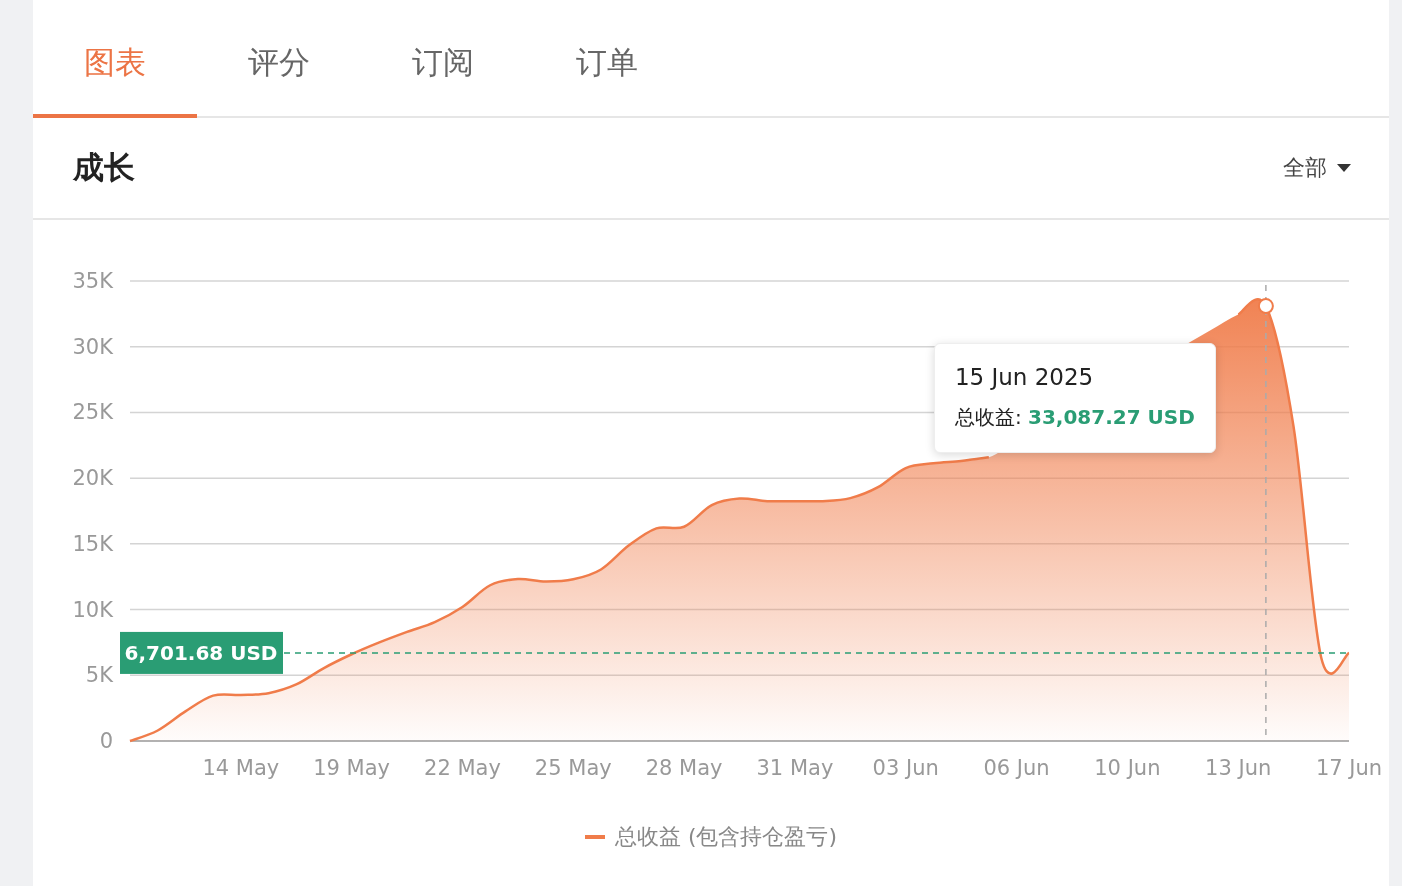 The image size is (1402, 886). What do you see at coordinates (443, 59) in the screenshot?
I see `tab: 订阅` at bounding box center [443, 59].